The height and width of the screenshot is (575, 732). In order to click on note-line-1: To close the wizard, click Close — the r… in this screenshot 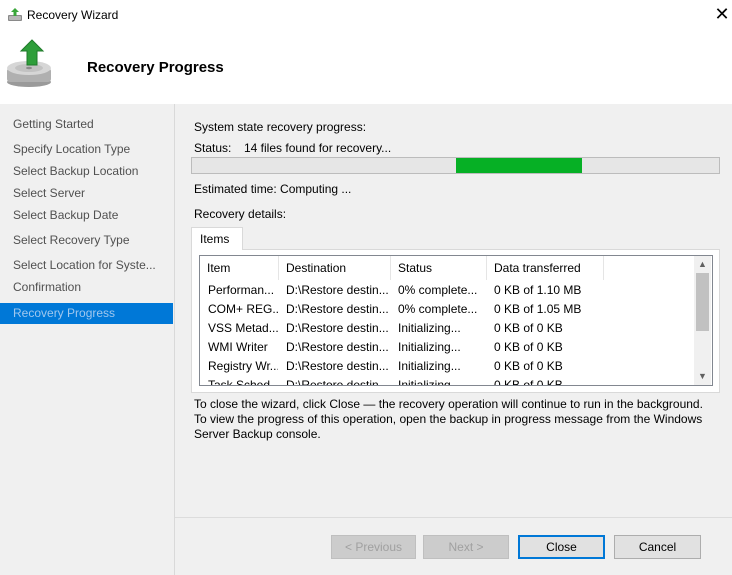, I will do `click(448, 404)`.